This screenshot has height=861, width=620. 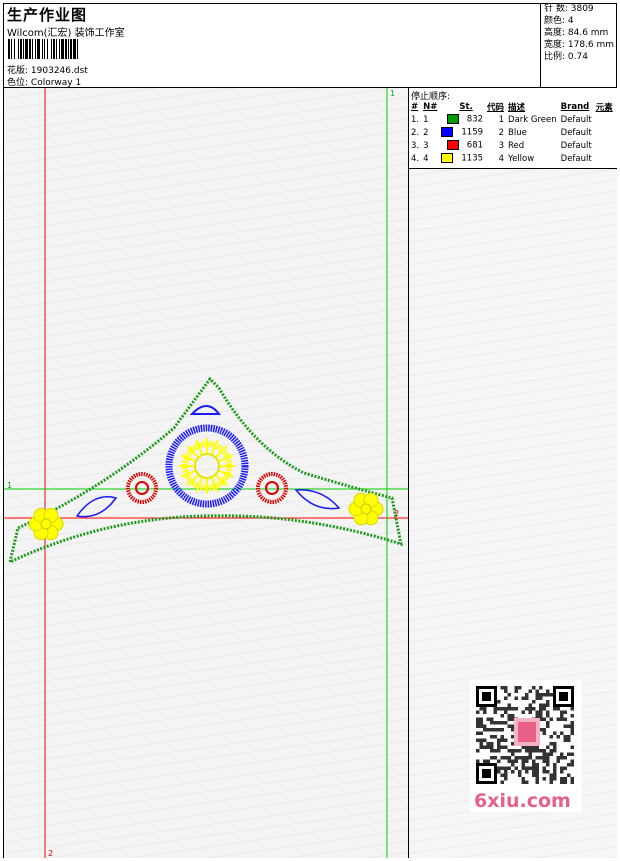 I want to click on guide-marker-green-left: 1, so click(x=9, y=485).